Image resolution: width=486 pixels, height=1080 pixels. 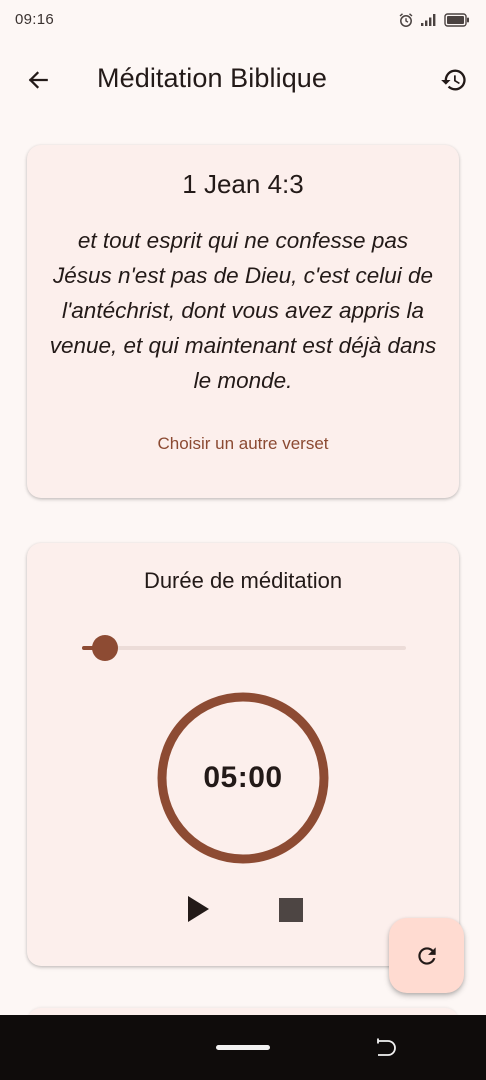 I want to click on duration-slider, so click(x=244, y=648).